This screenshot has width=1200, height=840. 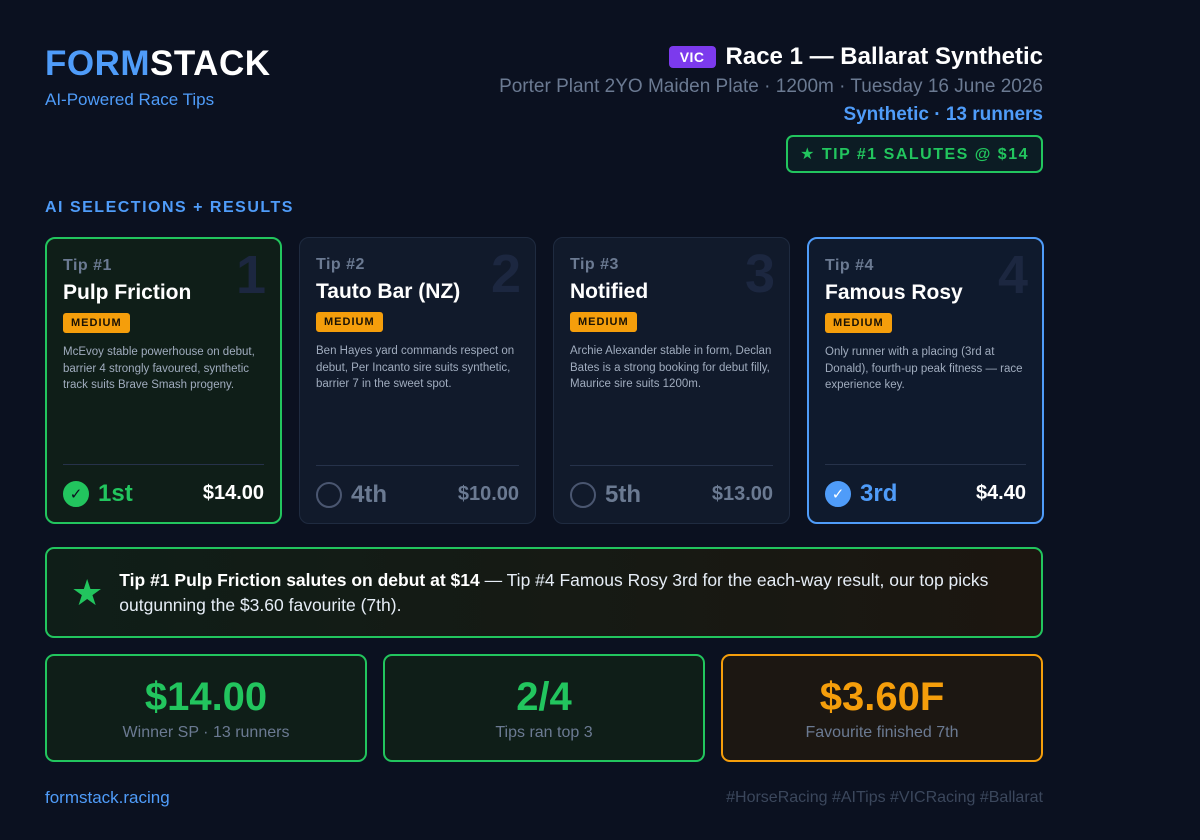 What do you see at coordinates (233, 493) in the screenshot?
I see `price: $14.00` at bounding box center [233, 493].